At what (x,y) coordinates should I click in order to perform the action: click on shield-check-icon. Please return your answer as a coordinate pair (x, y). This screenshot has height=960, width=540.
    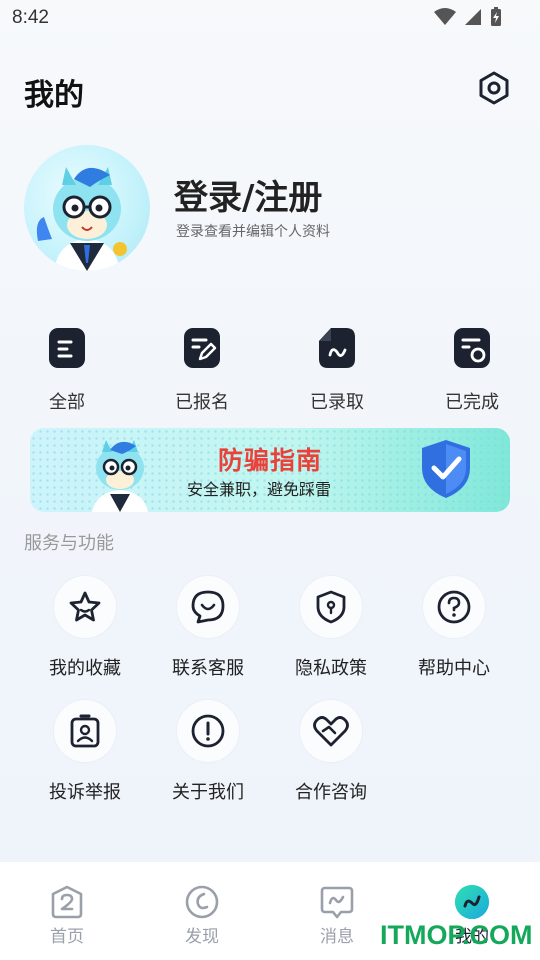
    Looking at the image, I should click on (446, 469).